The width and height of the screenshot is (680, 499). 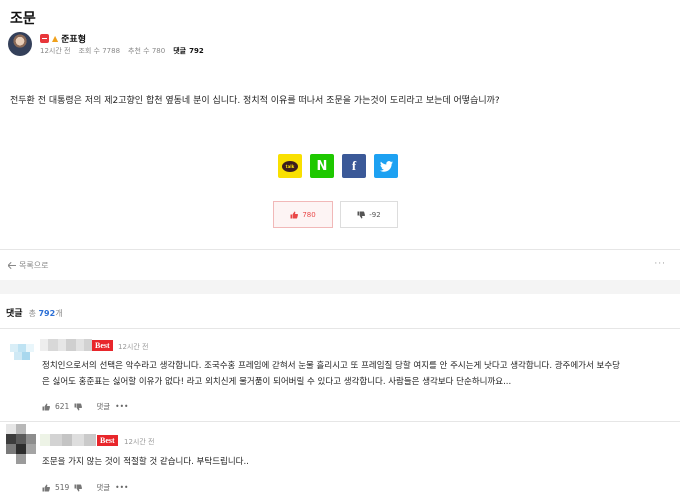 What do you see at coordinates (44, 38) in the screenshot?
I see `level-badge-icon` at bounding box center [44, 38].